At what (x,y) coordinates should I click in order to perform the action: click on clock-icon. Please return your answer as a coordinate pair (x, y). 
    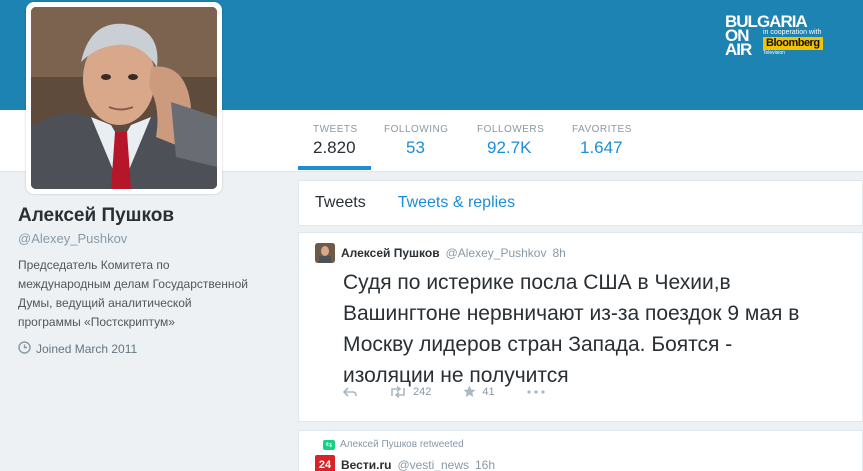
    Looking at the image, I should click on (24, 349).